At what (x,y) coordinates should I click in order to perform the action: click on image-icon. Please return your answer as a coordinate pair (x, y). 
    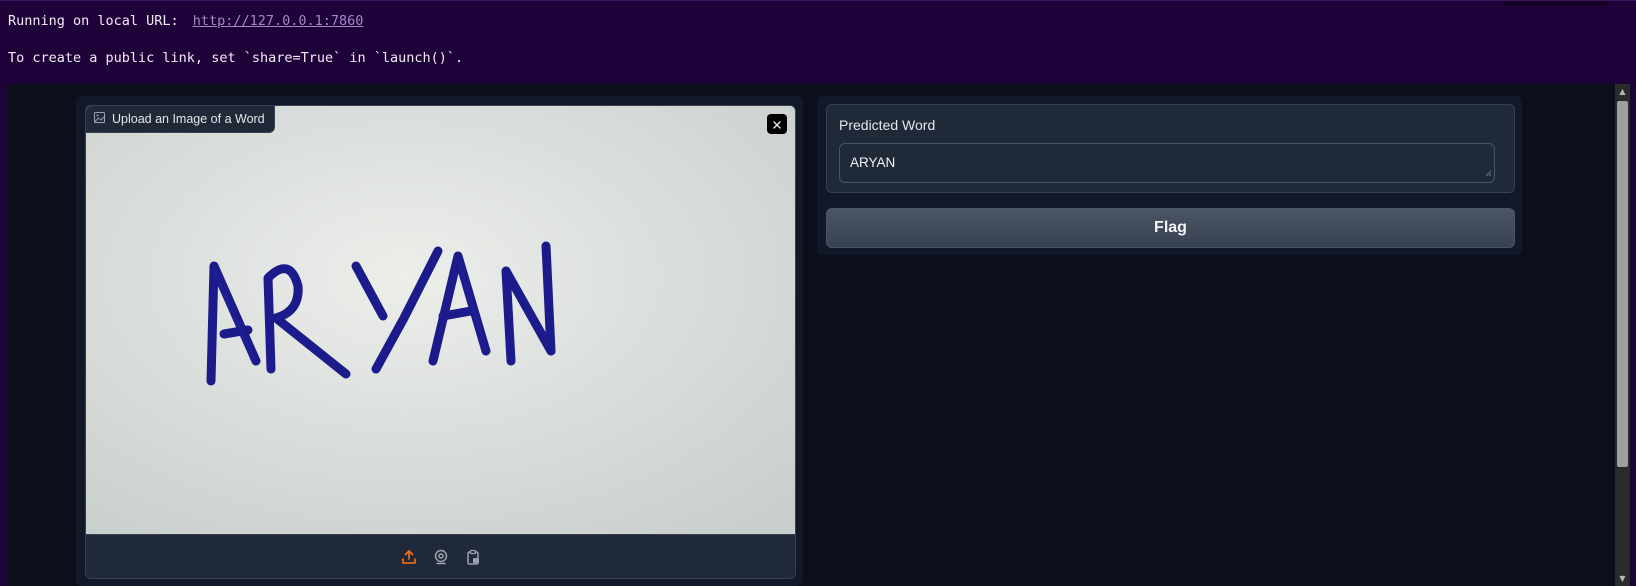
    Looking at the image, I should click on (99, 119).